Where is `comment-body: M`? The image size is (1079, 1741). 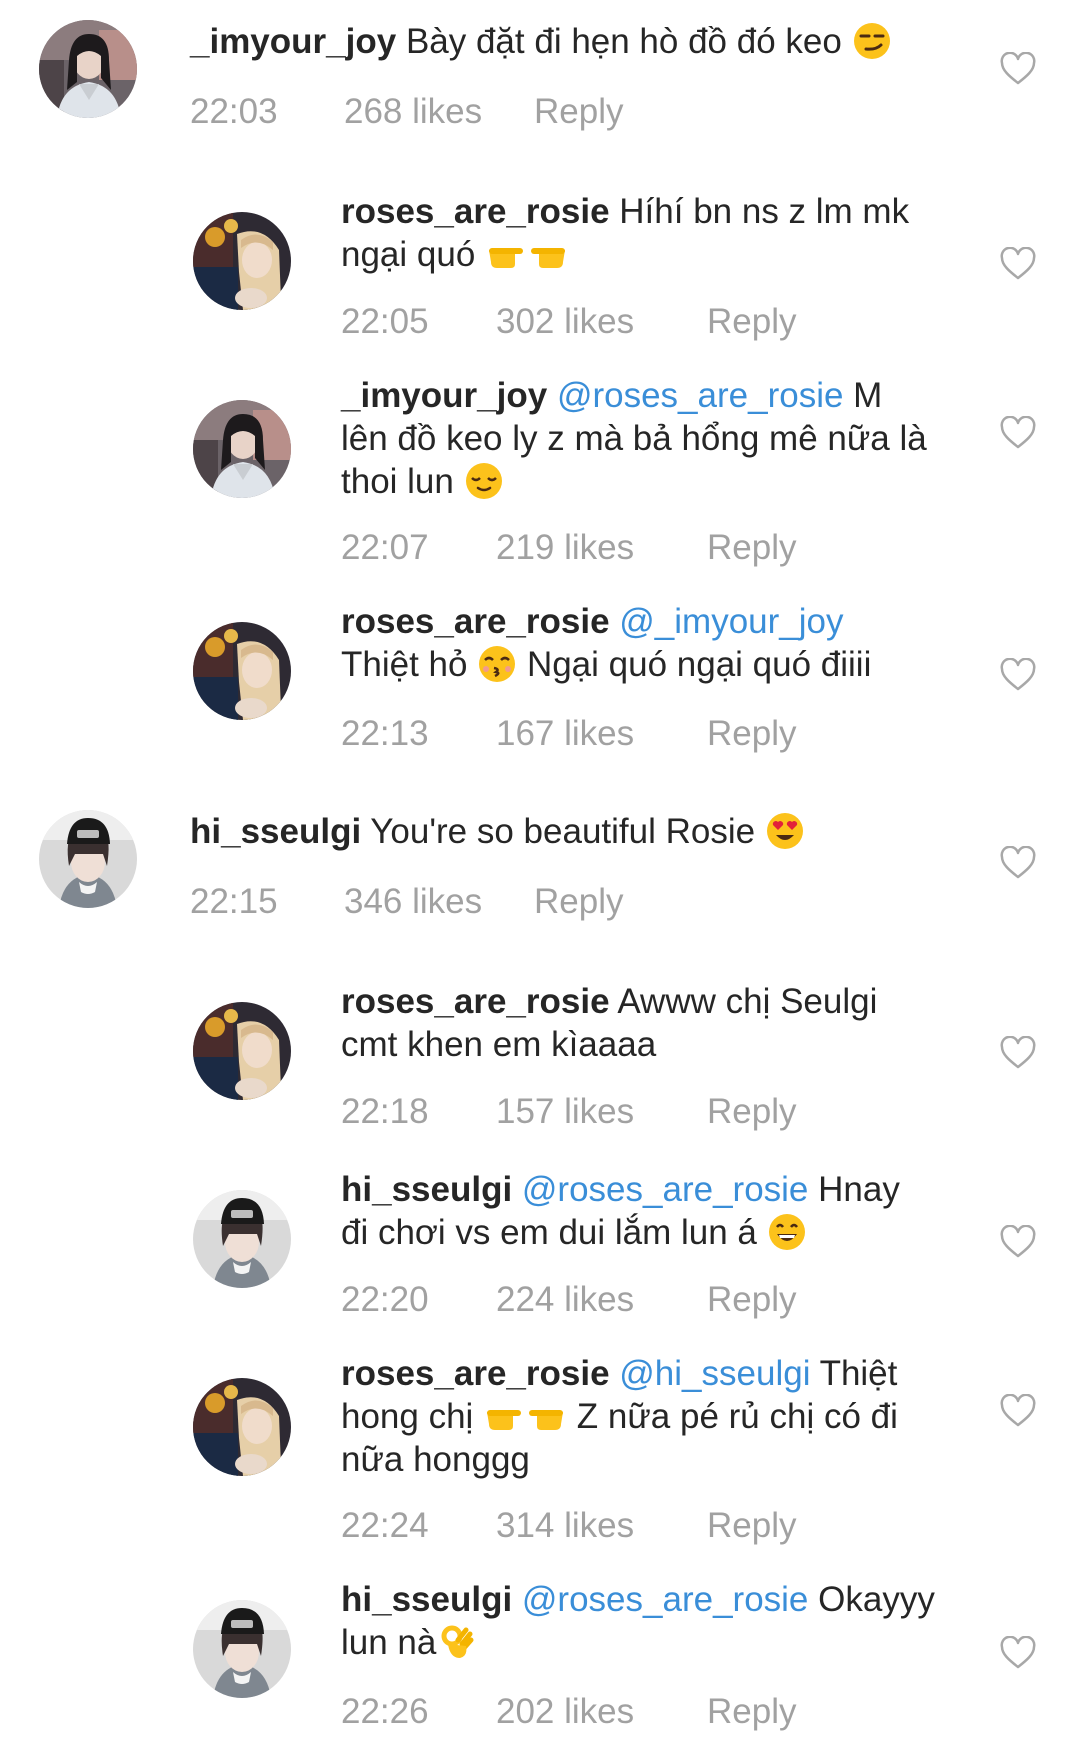 comment-body: M is located at coordinates (868, 395).